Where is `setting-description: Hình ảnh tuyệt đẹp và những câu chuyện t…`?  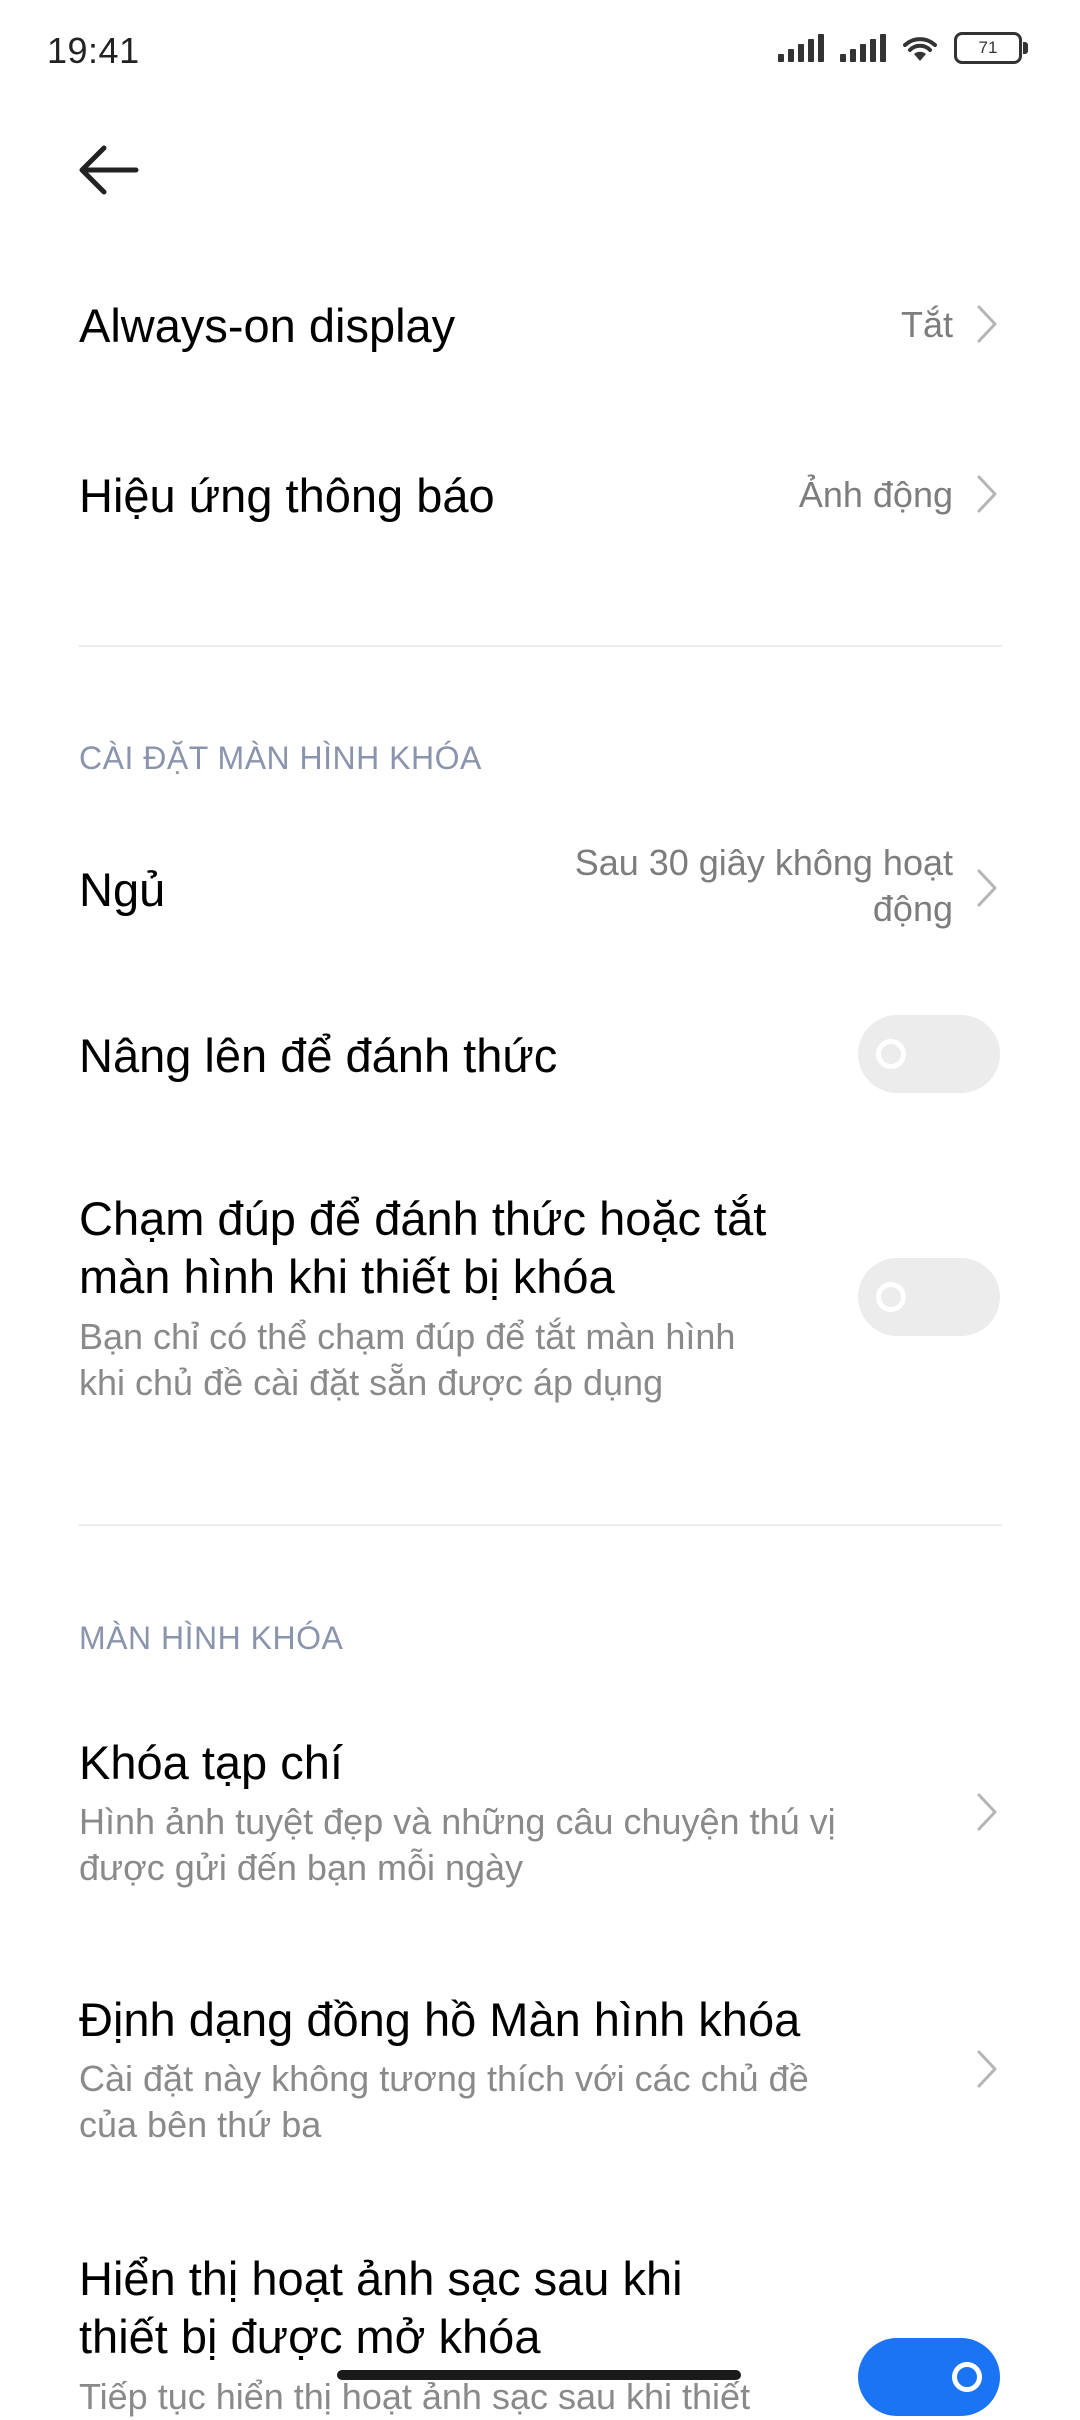 setting-description: Hình ảnh tuyệt đẹp và những câu chuyện t… is located at coordinates (457, 1845).